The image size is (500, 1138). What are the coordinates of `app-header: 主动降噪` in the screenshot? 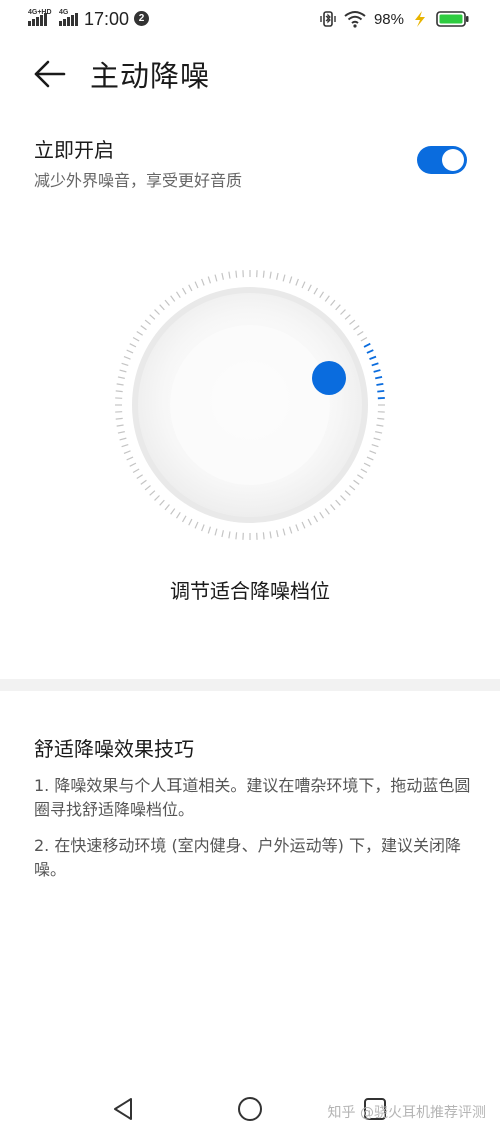 It's located at (250, 74).